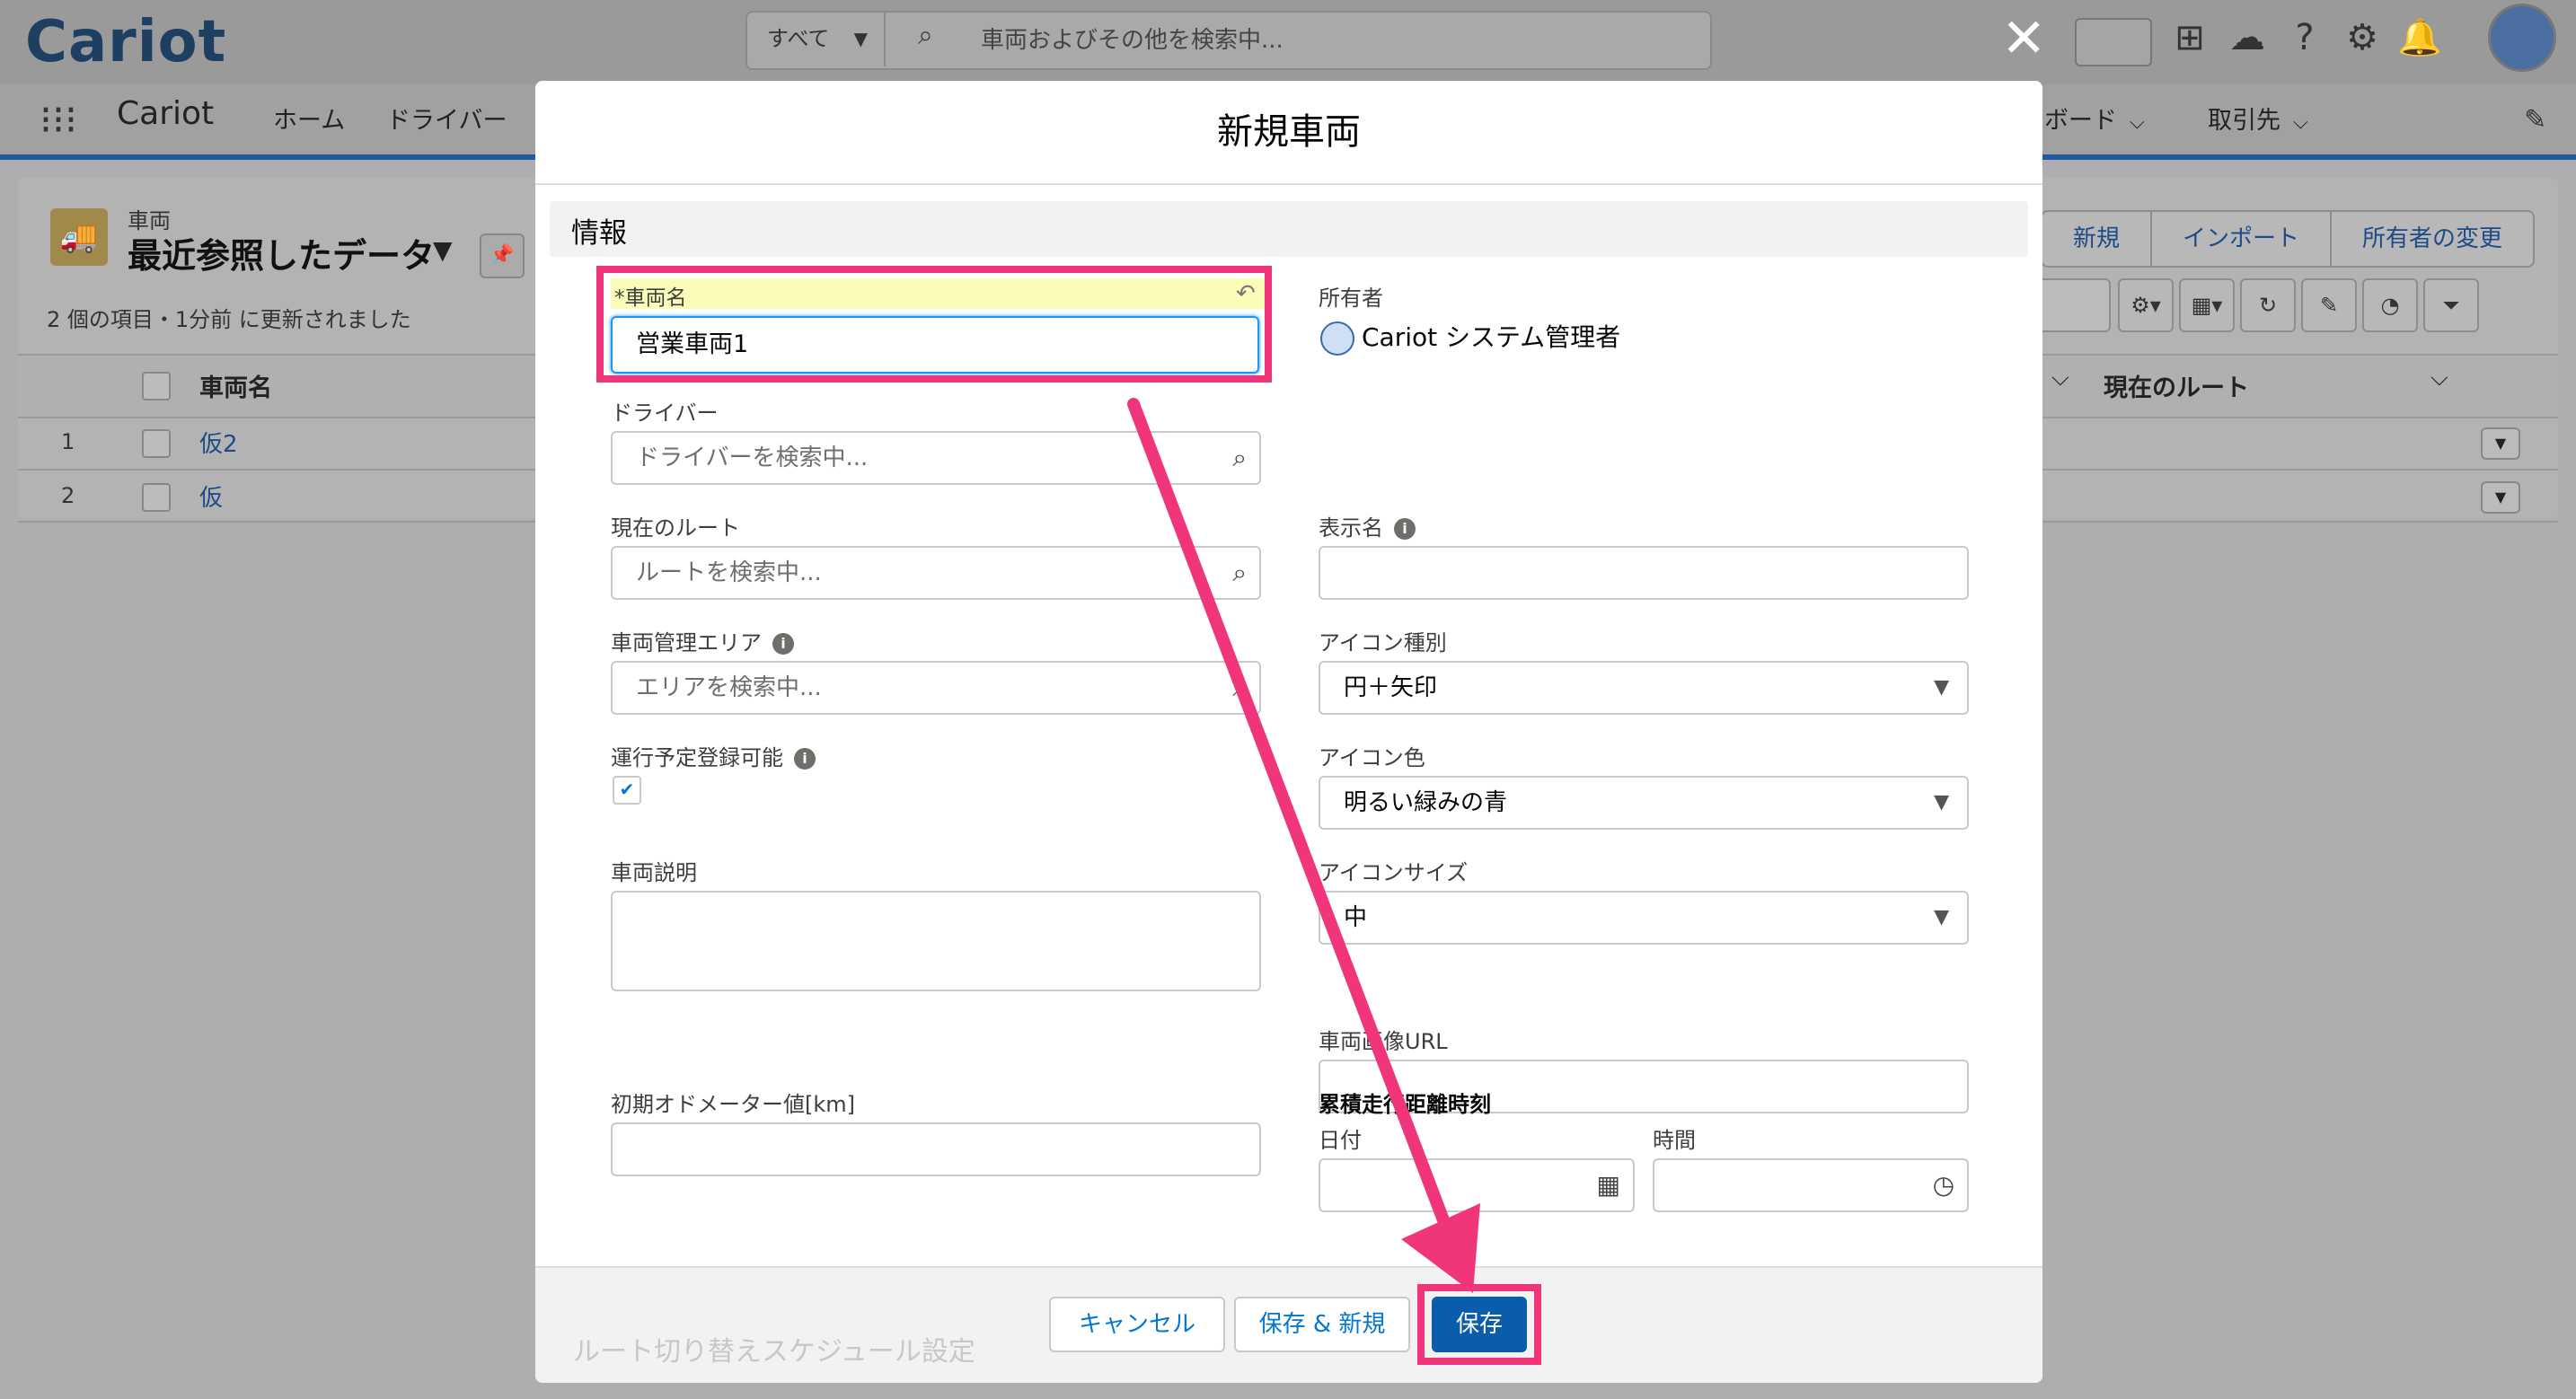 This screenshot has width=2576, height=1399. I want to click on arrow-shaft, so click(1290, 818).